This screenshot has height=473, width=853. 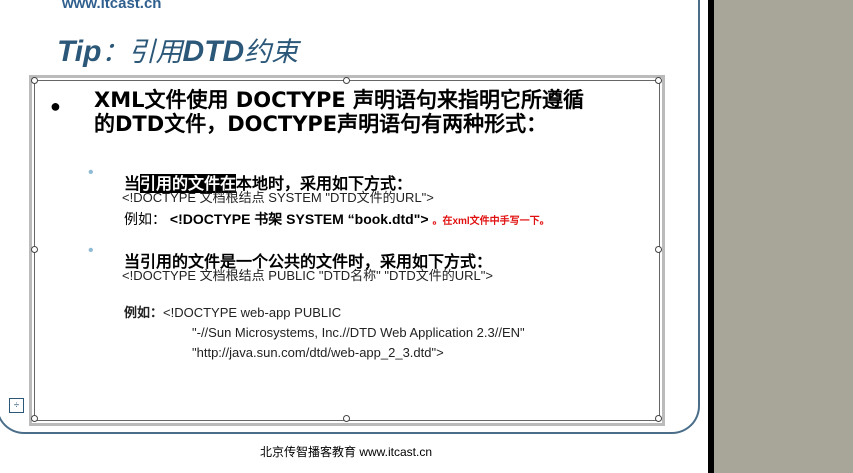 I want to click on title-colon: ：, so click(x=115, y=52).